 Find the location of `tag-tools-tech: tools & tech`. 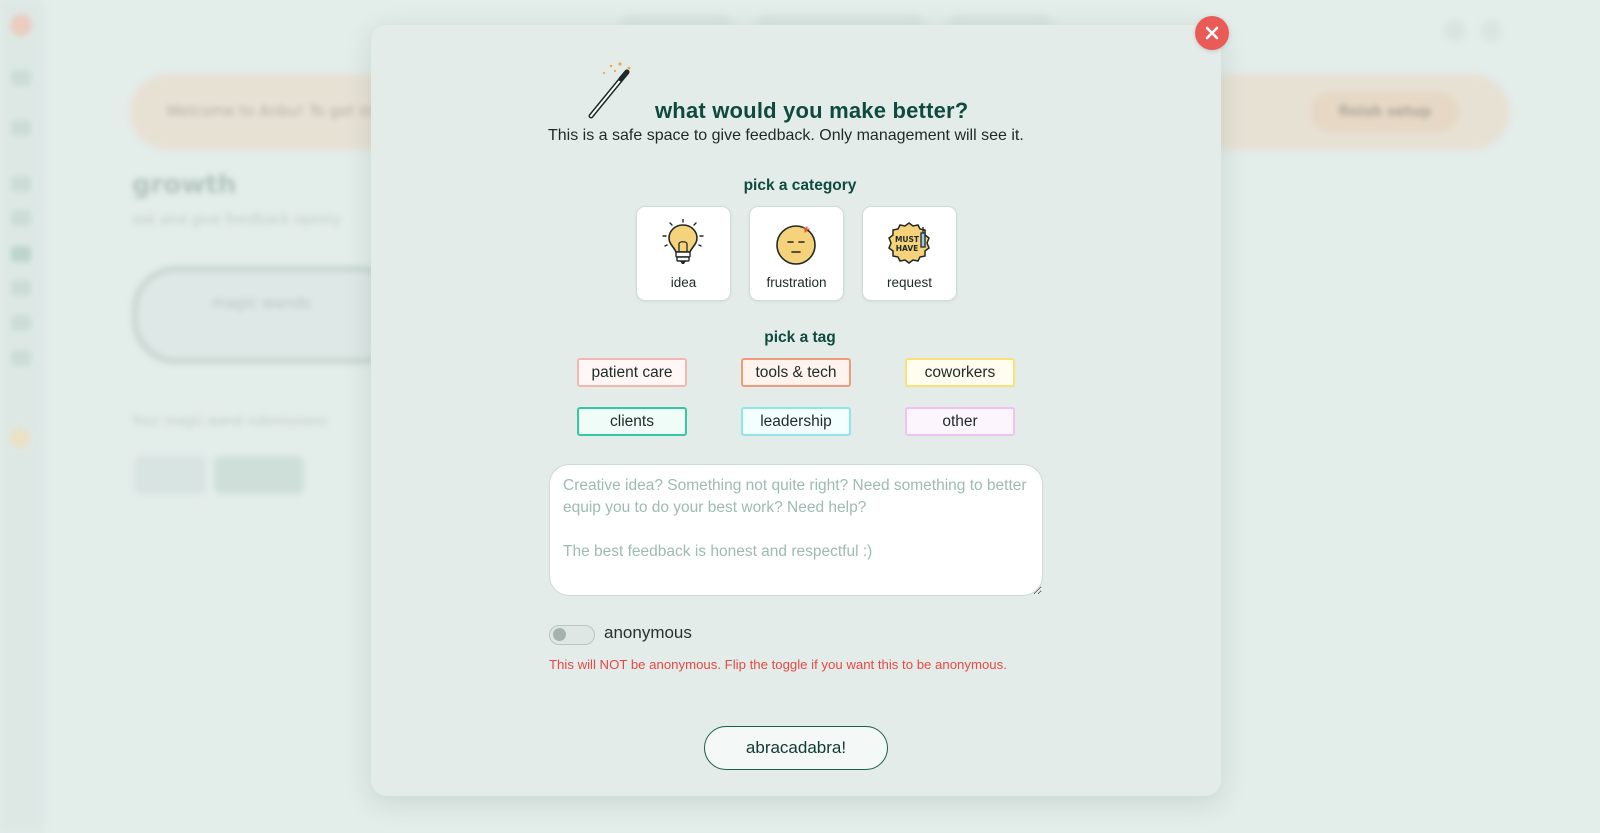

tag-tools-tech: tools & tech is located at coordinates (796, 372).